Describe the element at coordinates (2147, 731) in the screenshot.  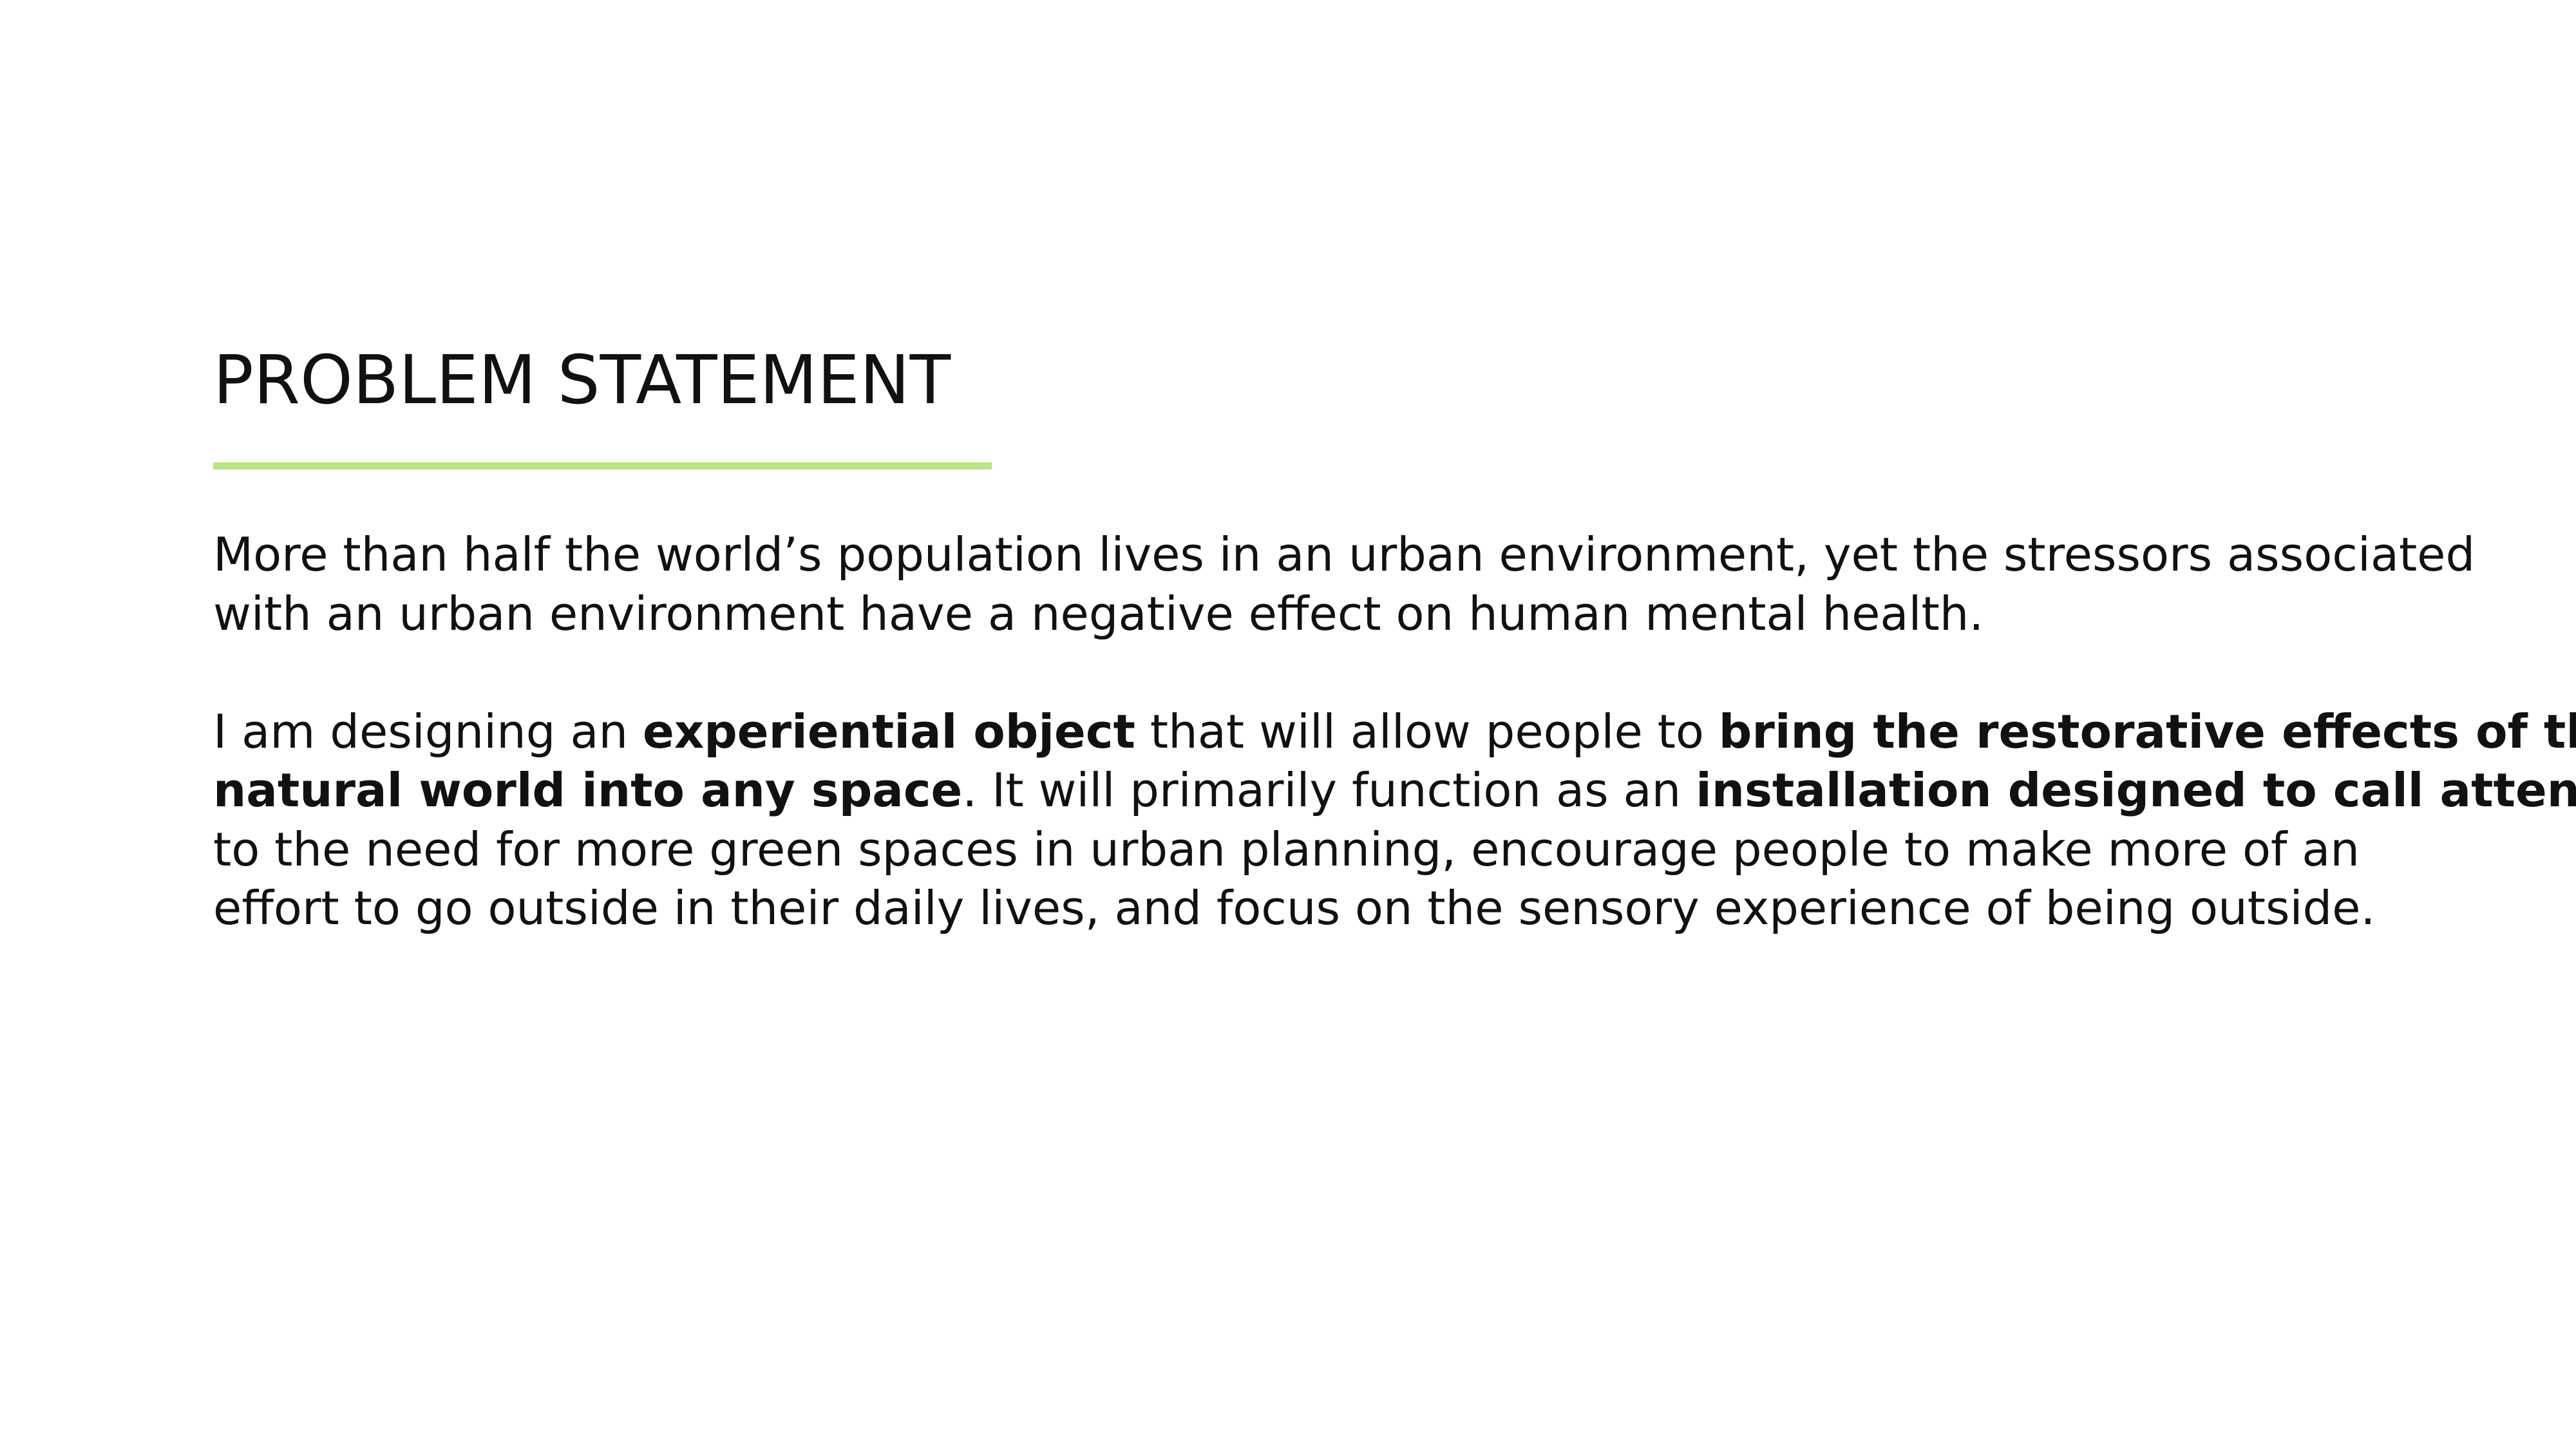
I see `emphasis-restorative-effects: bring the restorative effects of the` at that location.